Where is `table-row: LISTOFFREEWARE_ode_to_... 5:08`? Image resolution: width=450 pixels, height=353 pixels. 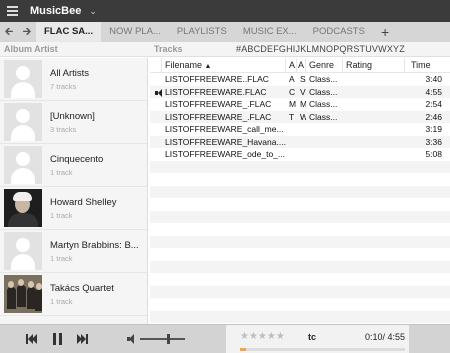
table-row: LISTOFFREEWARE_ode_to_... 5:08 is located at coordinates (300, 154).